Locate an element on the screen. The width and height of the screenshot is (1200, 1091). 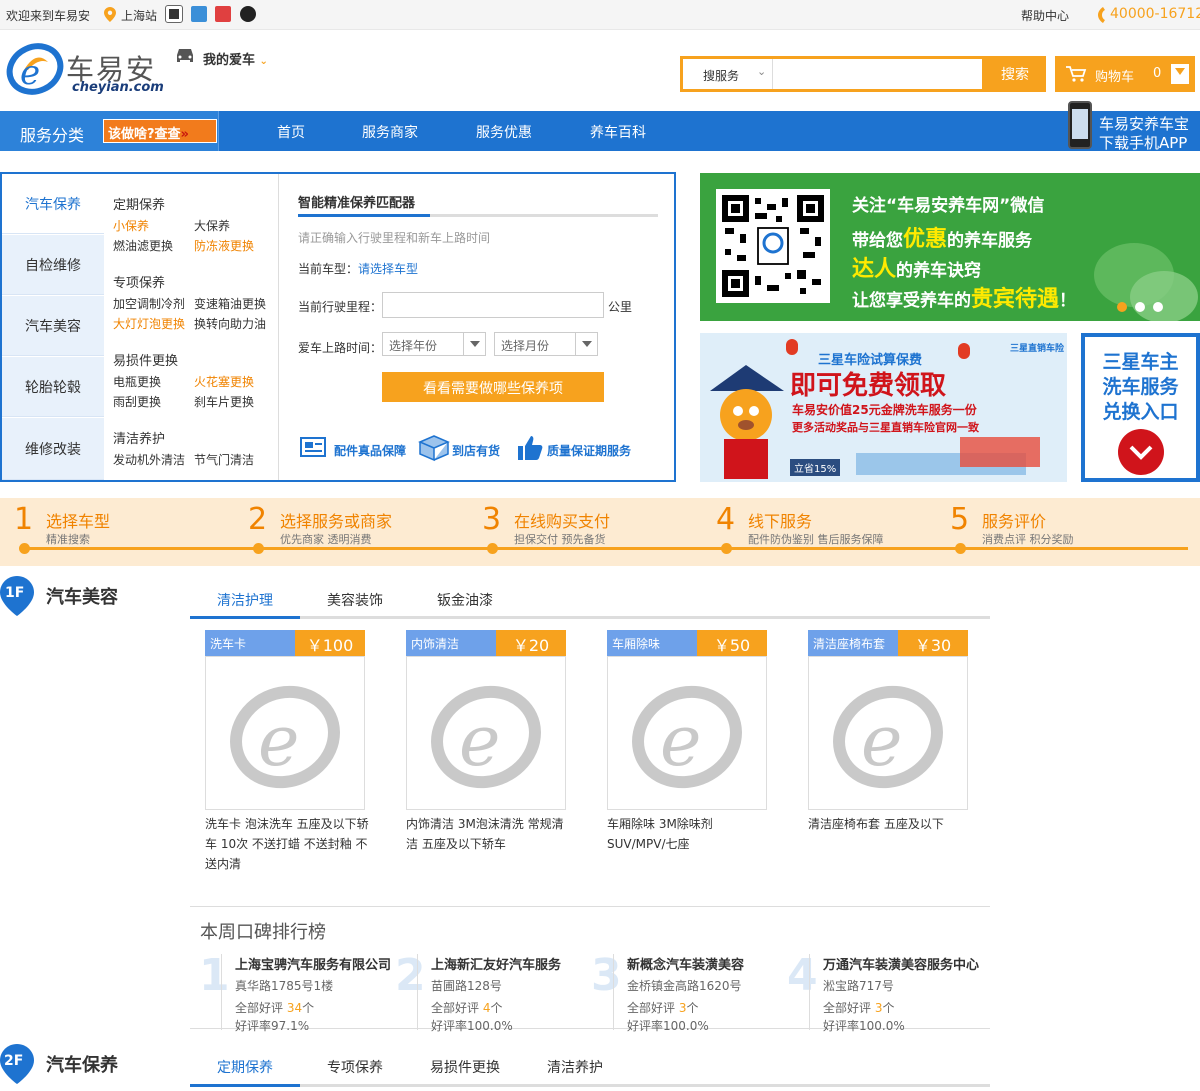
phone-icon is located at coordinates (1101, 15).